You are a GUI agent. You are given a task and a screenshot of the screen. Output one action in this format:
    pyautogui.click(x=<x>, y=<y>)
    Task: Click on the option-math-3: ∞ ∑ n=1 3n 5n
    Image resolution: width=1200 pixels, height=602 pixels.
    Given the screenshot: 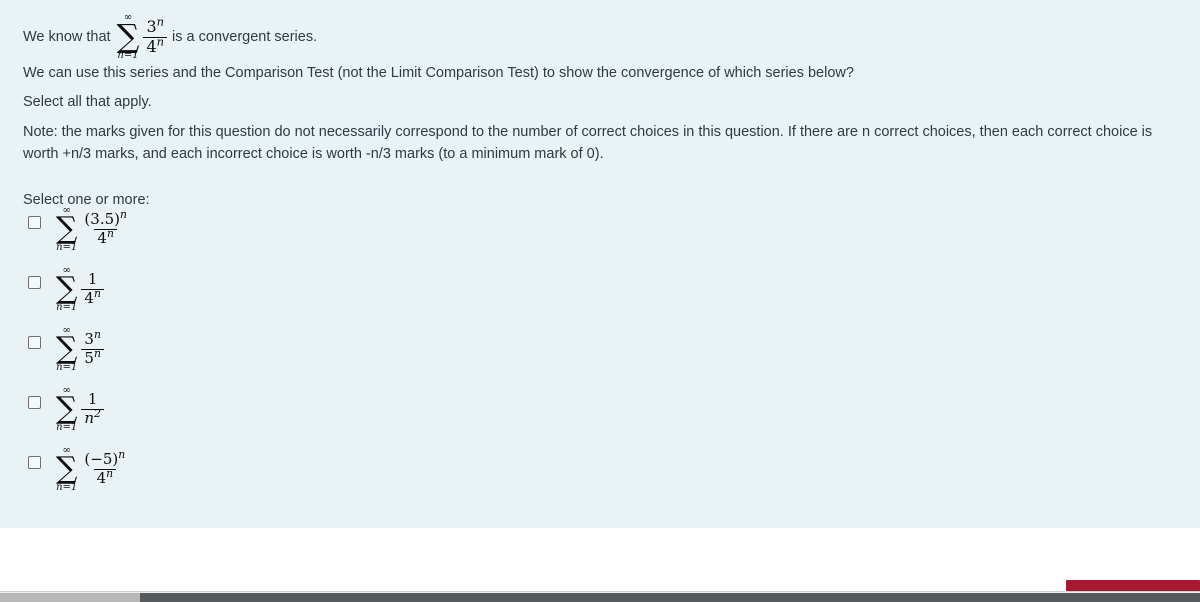 What is the action you would take?
    pyautogui.click(x=80, y=349)
    